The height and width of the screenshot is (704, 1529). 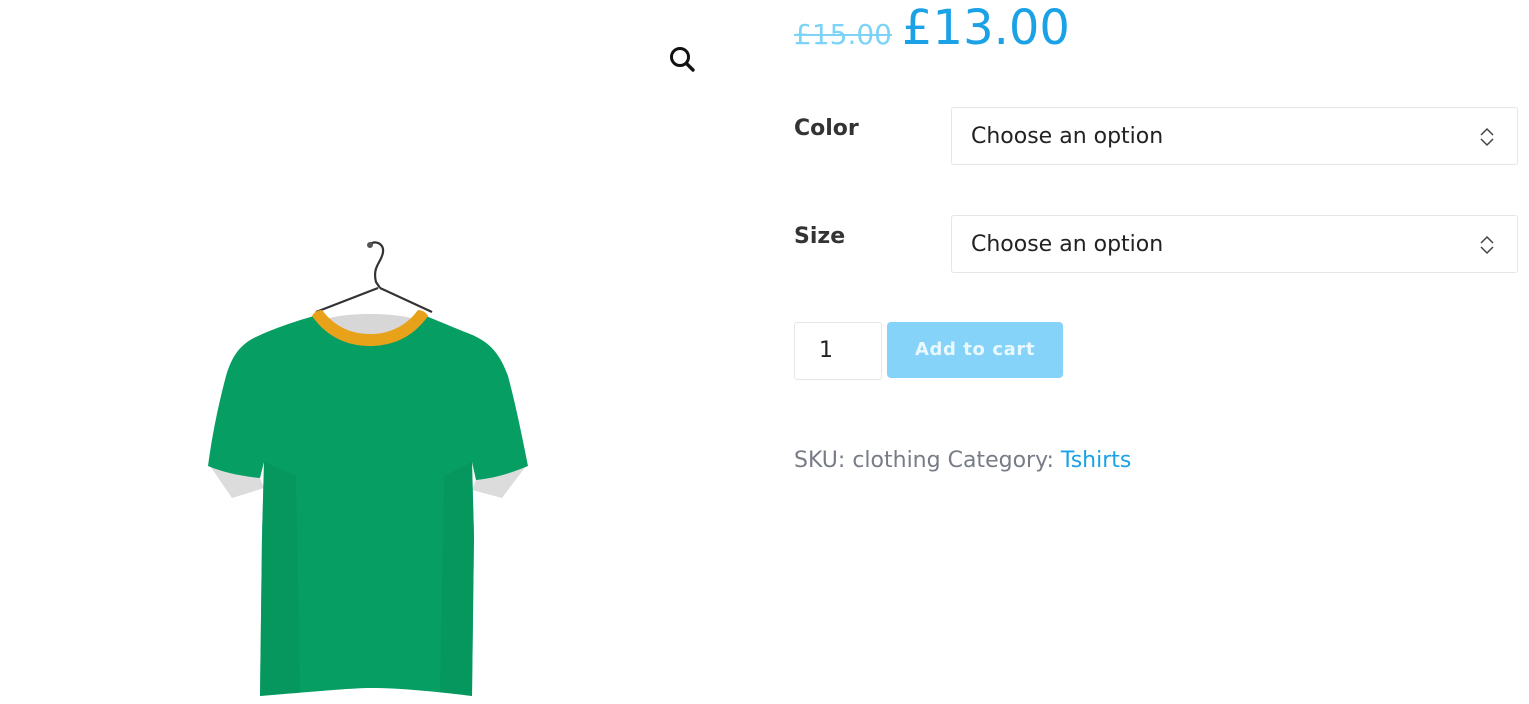 I want to click on sku-label: SKU:, so click(x=820, y=460).